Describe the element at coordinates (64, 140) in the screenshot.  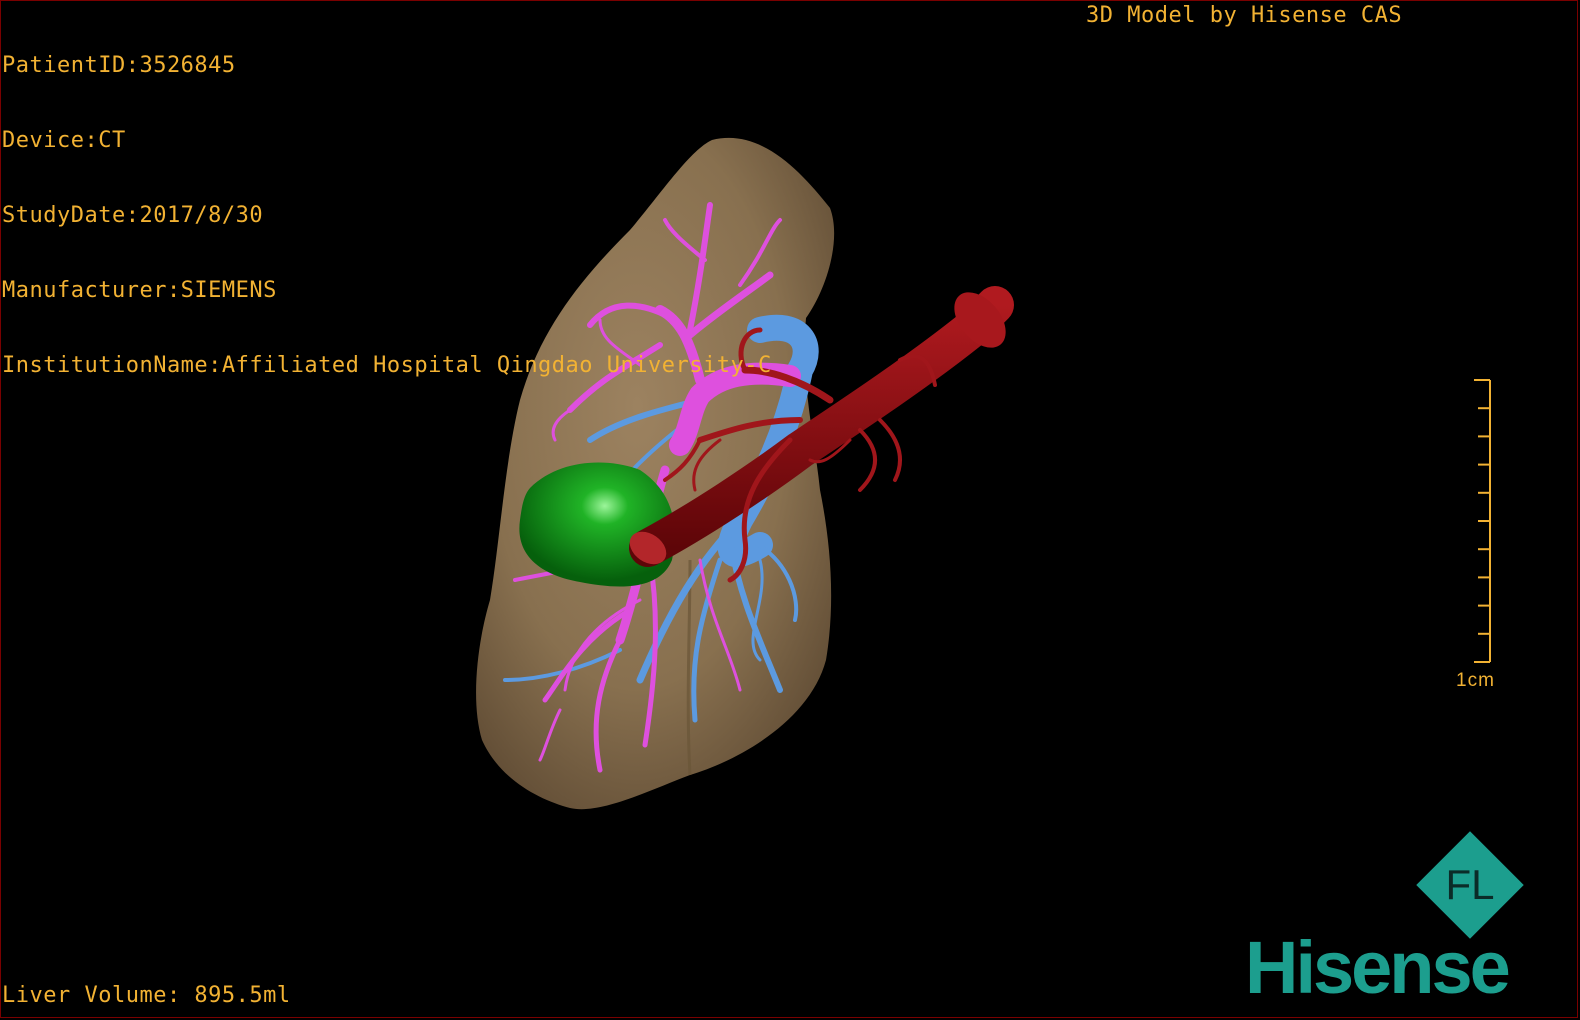
I see `device-text: Device:CT` at that location.